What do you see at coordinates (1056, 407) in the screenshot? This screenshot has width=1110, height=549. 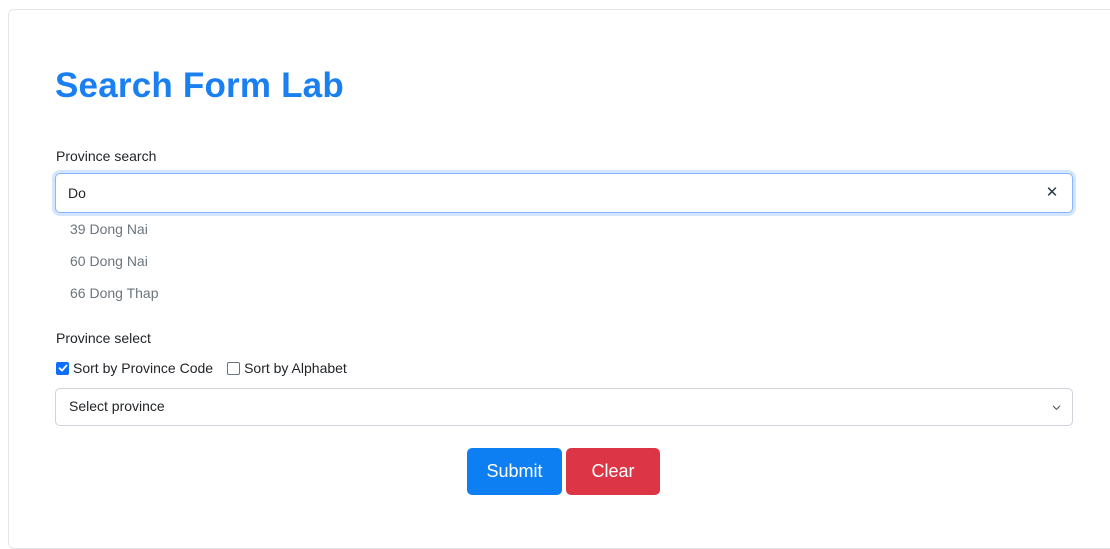 I see `chevron-down-icon` at bounding box center [1056, 407].